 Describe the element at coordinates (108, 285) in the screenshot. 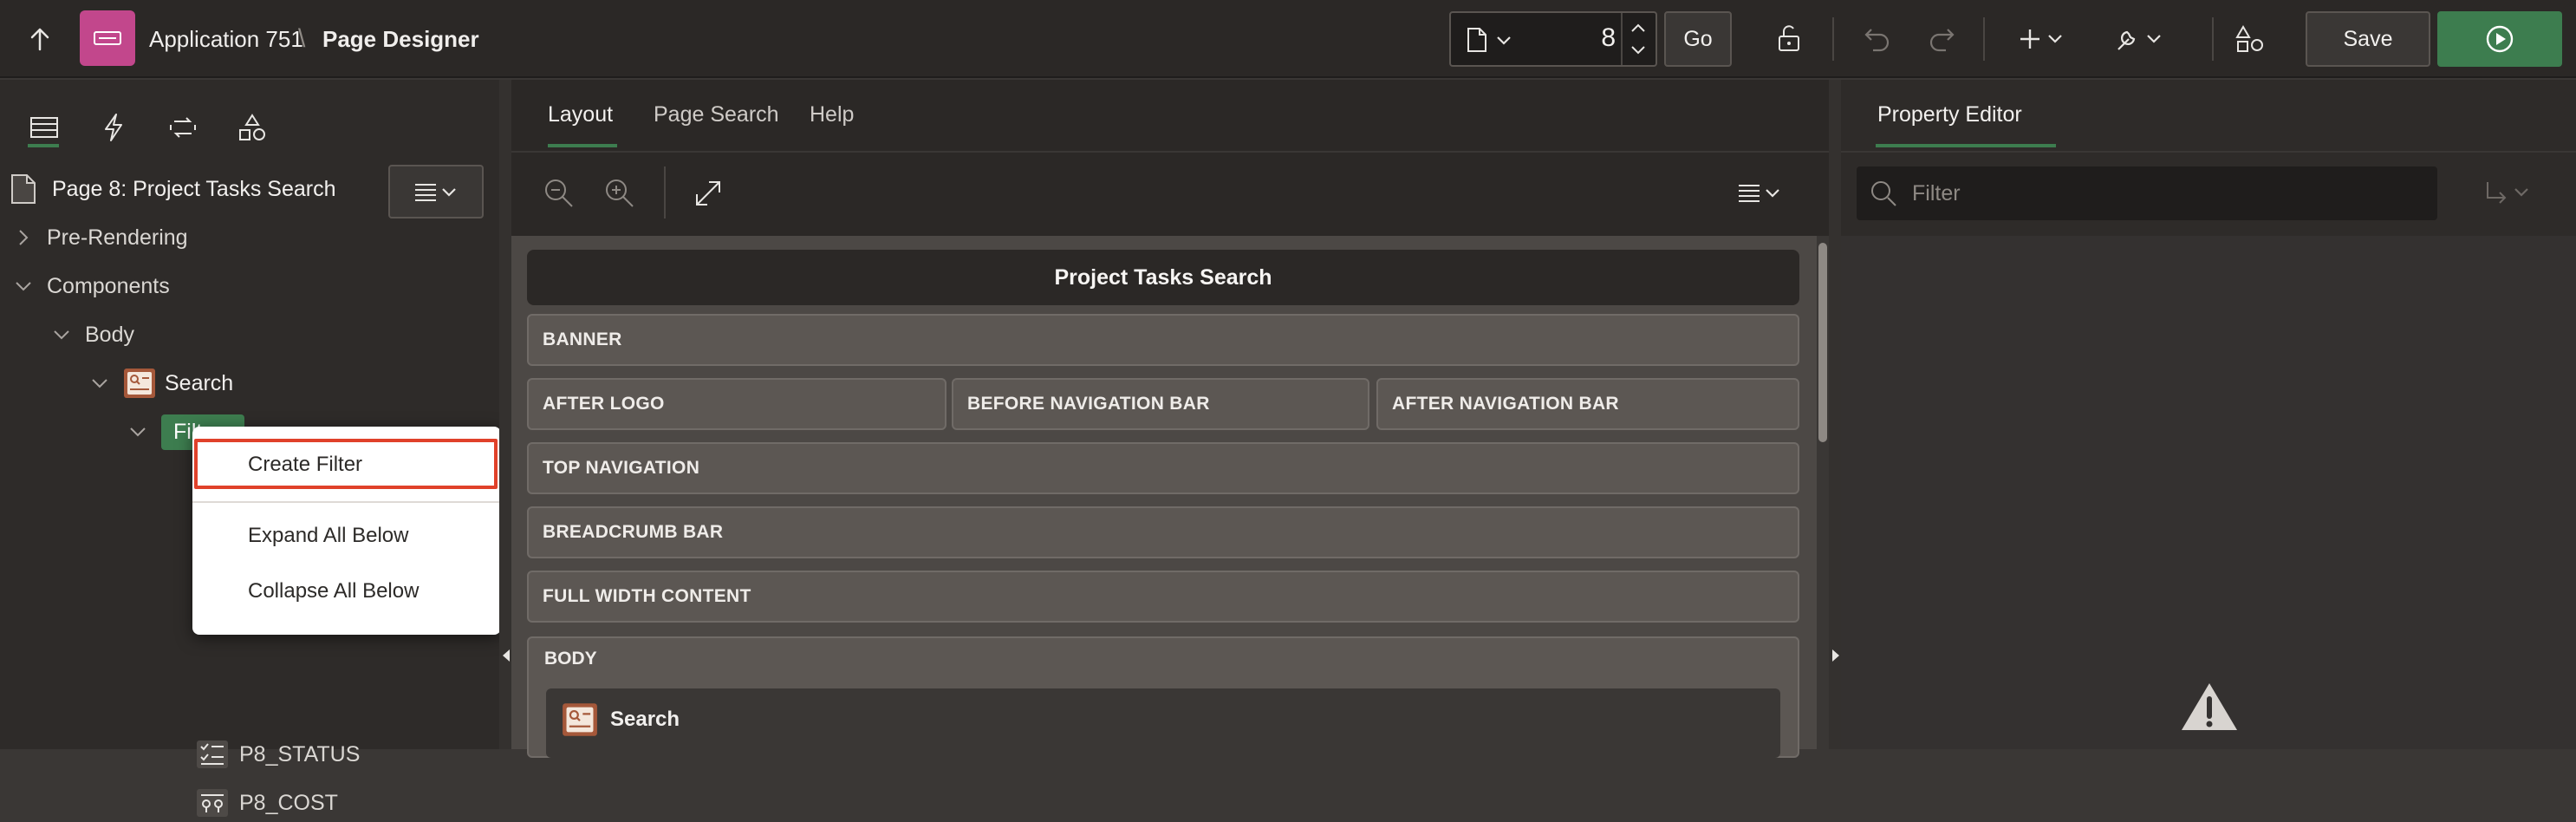

I see `tree-label: Components` at that location.